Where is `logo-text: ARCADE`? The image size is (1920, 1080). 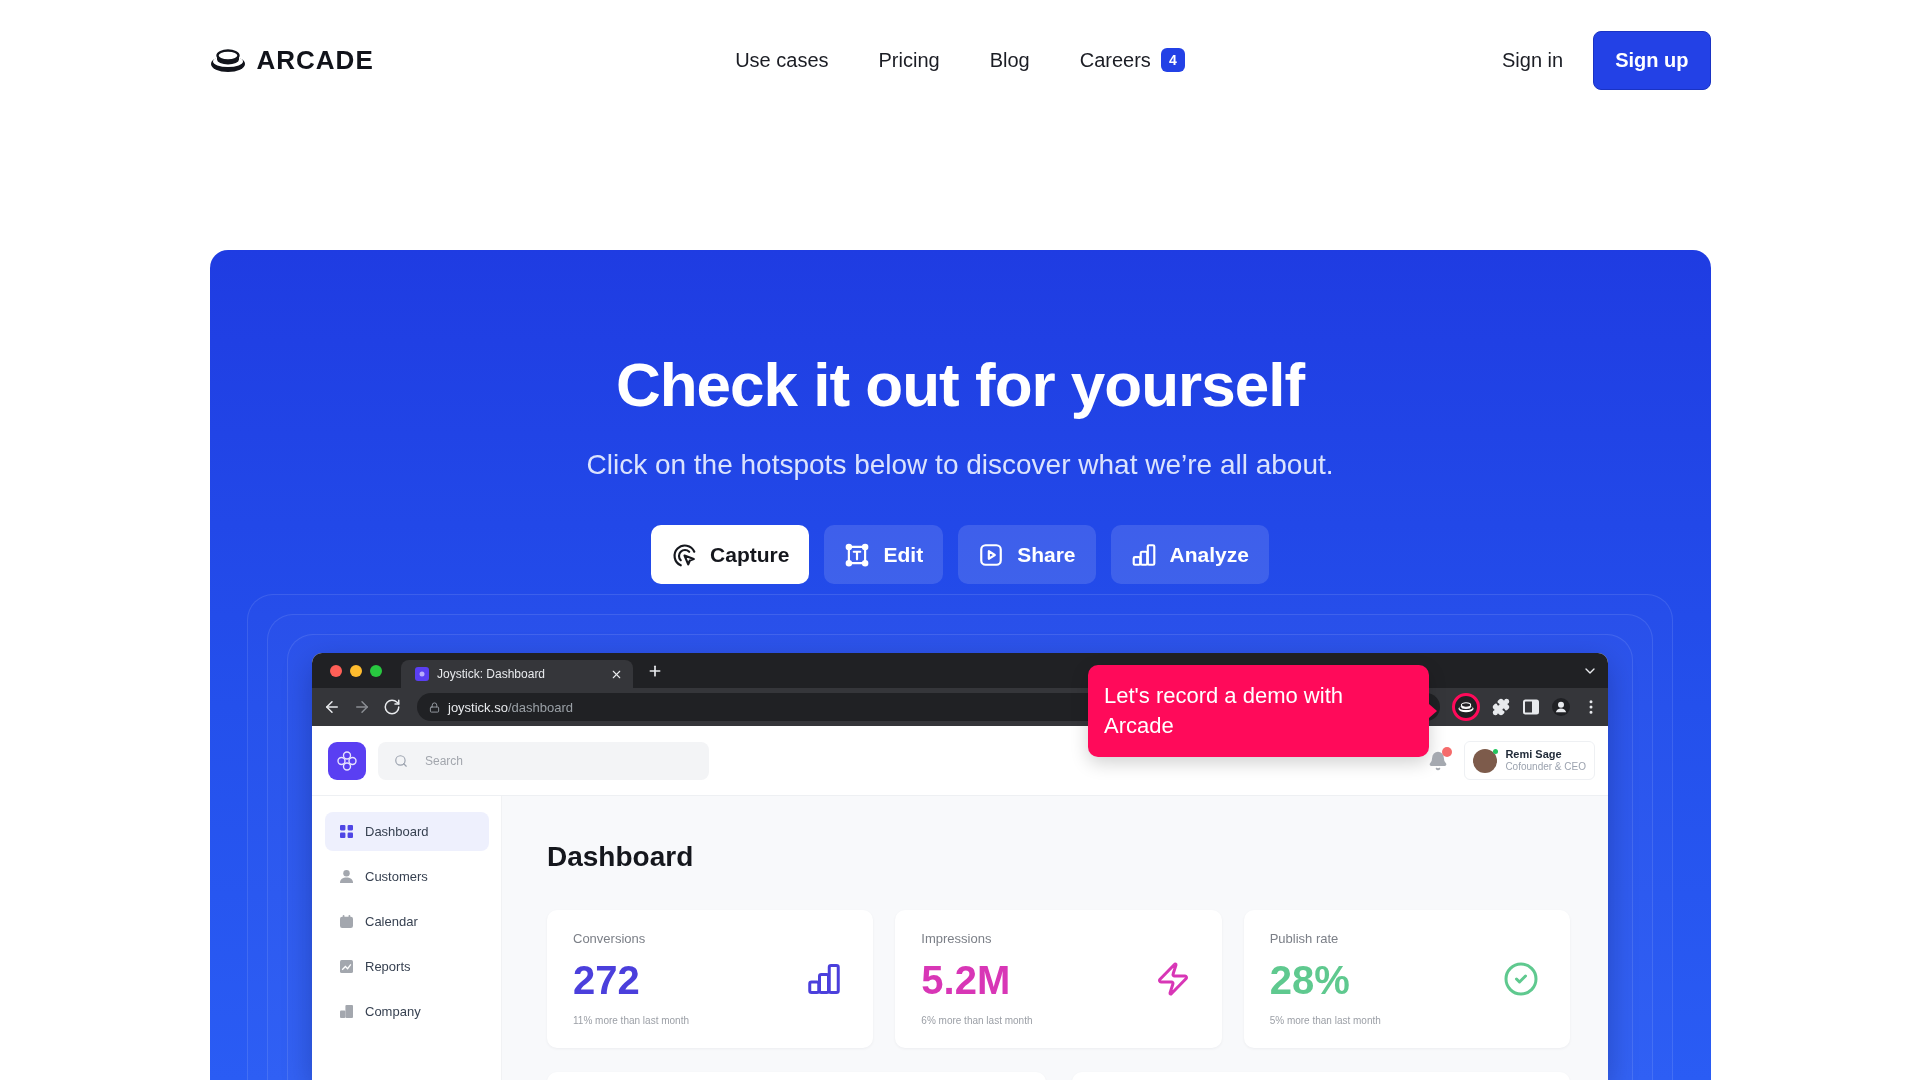
logo-text: ARCADE is located at coordinates (315, 60).